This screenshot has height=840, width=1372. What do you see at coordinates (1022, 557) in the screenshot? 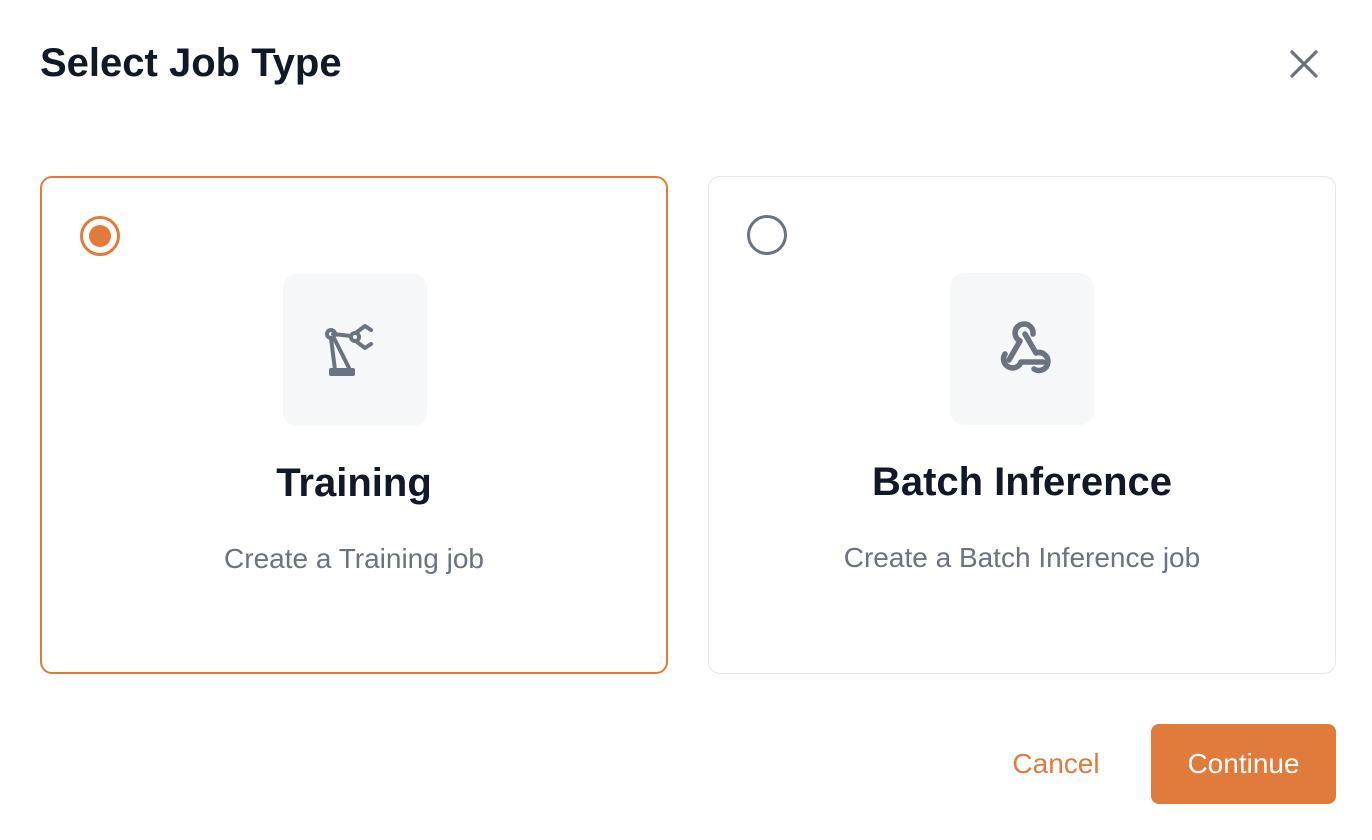
I see `option-description: Create a Batch Inference job` at bounding box center [1022, 557].